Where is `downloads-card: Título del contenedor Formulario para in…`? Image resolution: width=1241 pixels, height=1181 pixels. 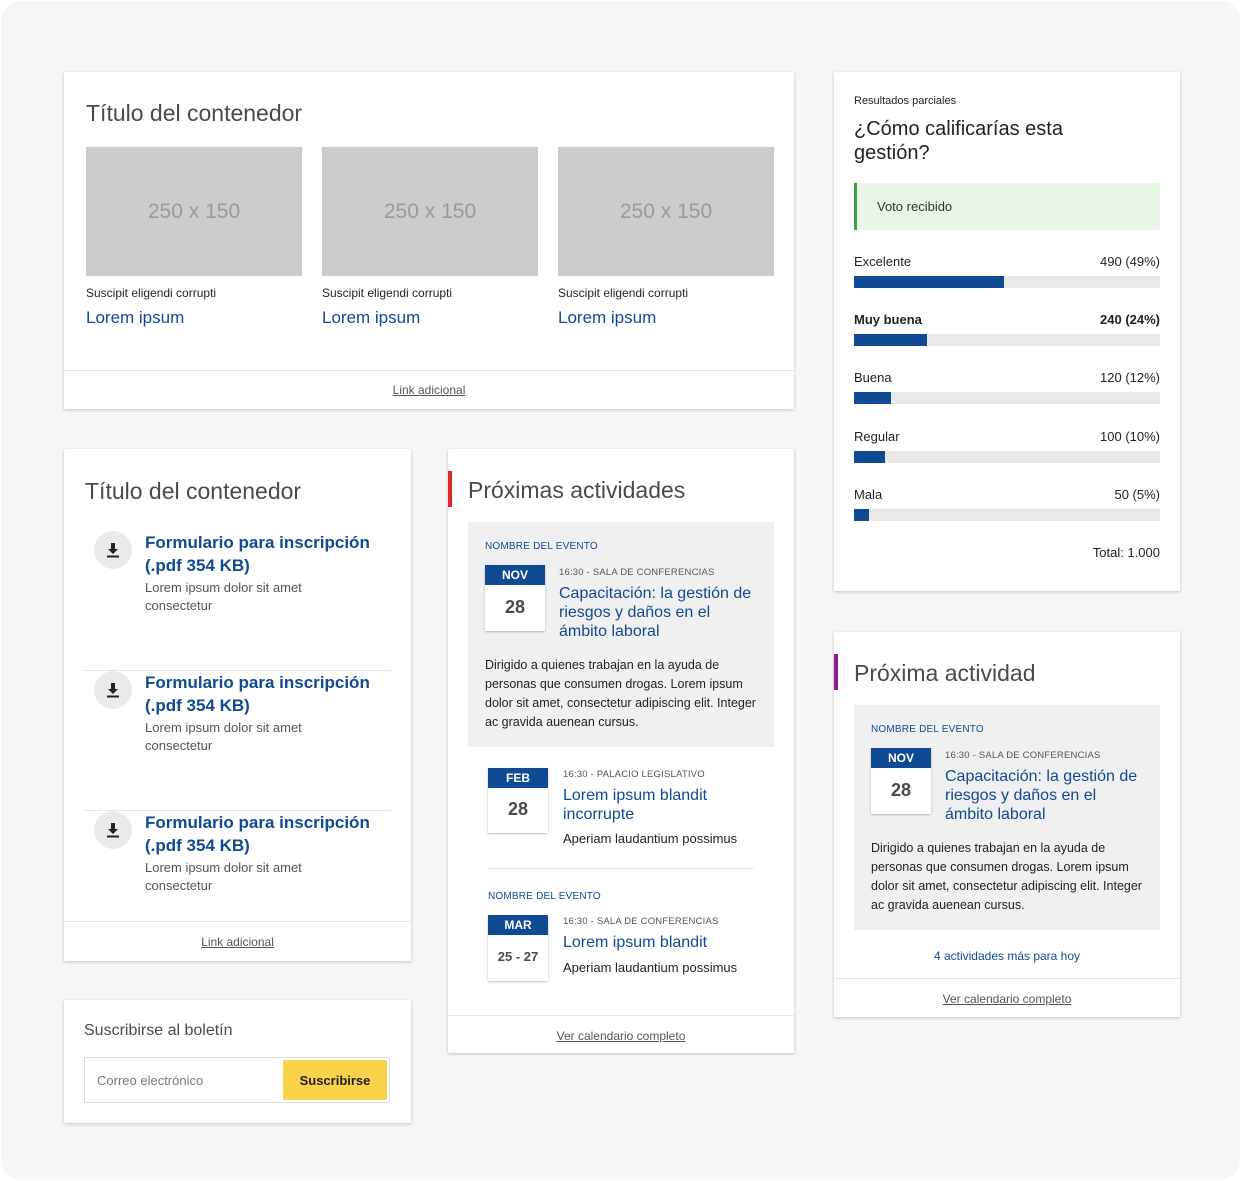
downloads-card: Título del contenedor Formulario para in… is located at coordinates (237, 705).